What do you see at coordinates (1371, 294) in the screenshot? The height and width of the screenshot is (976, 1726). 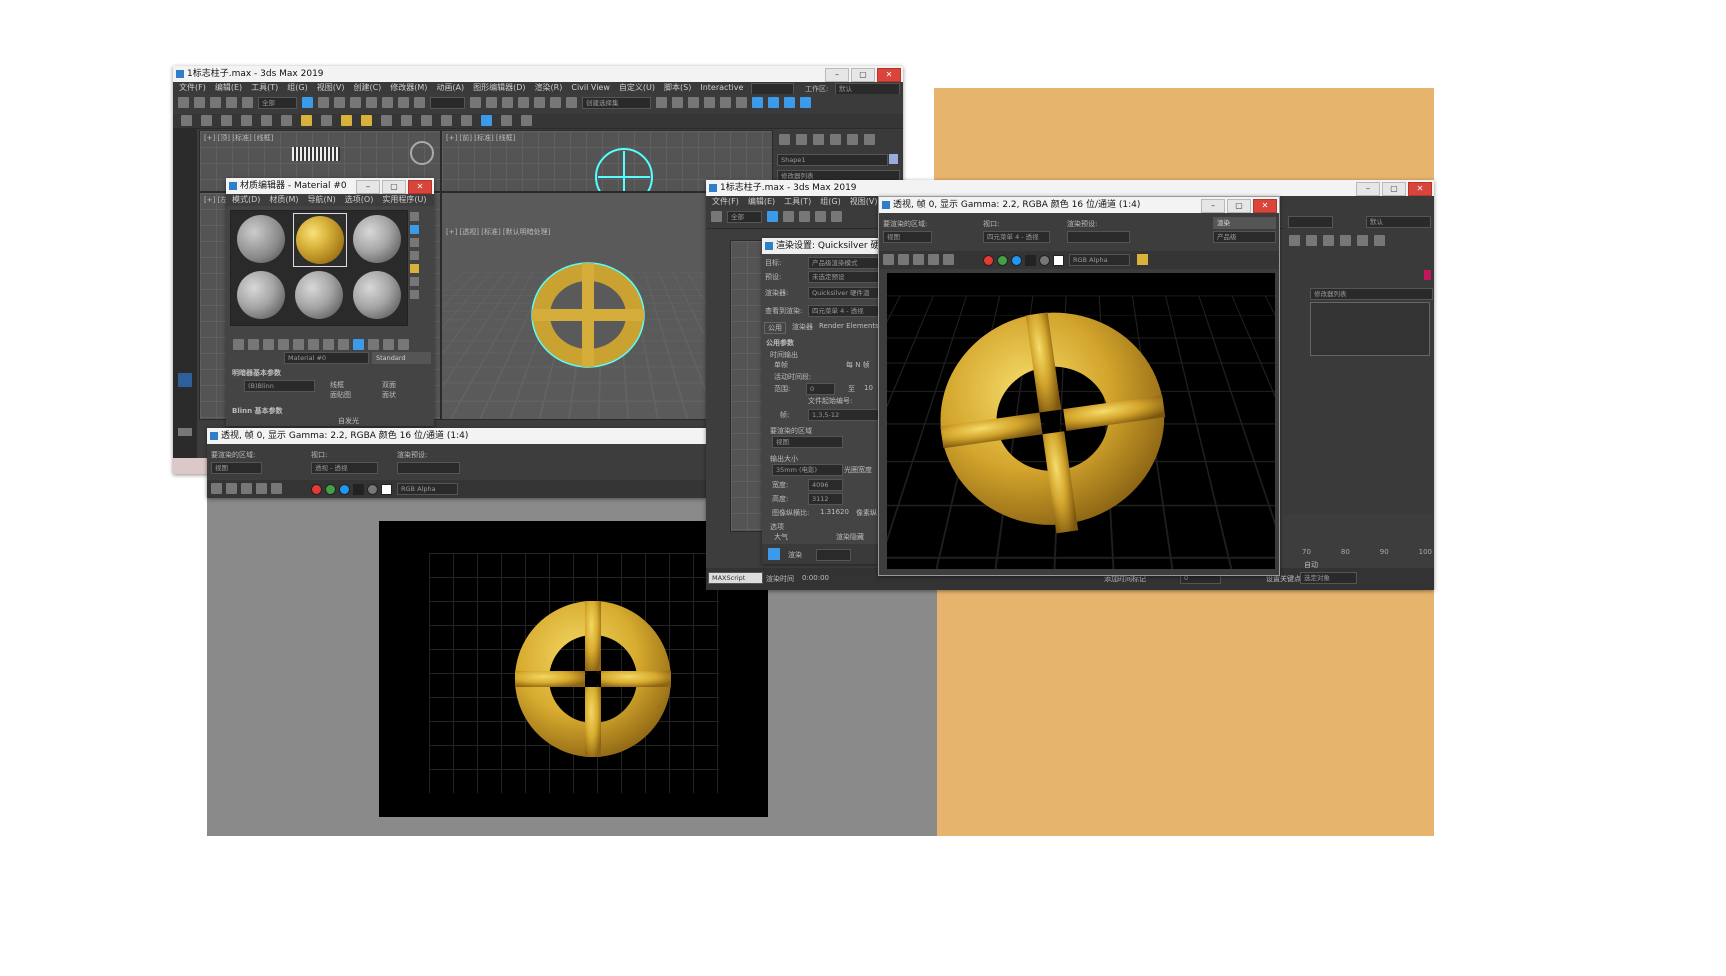 I see `second-modifier-list: 修改器列表` at bounding box center [1371, 294].